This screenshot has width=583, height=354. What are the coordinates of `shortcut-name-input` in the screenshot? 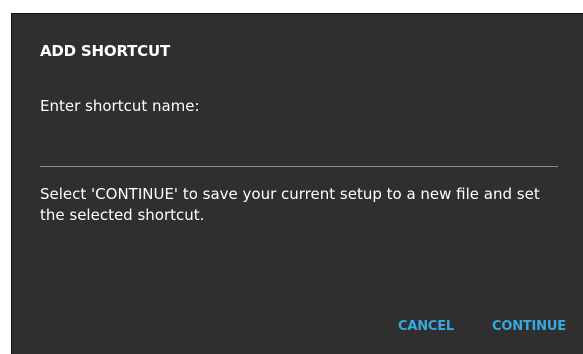 It's located at (299, 149).